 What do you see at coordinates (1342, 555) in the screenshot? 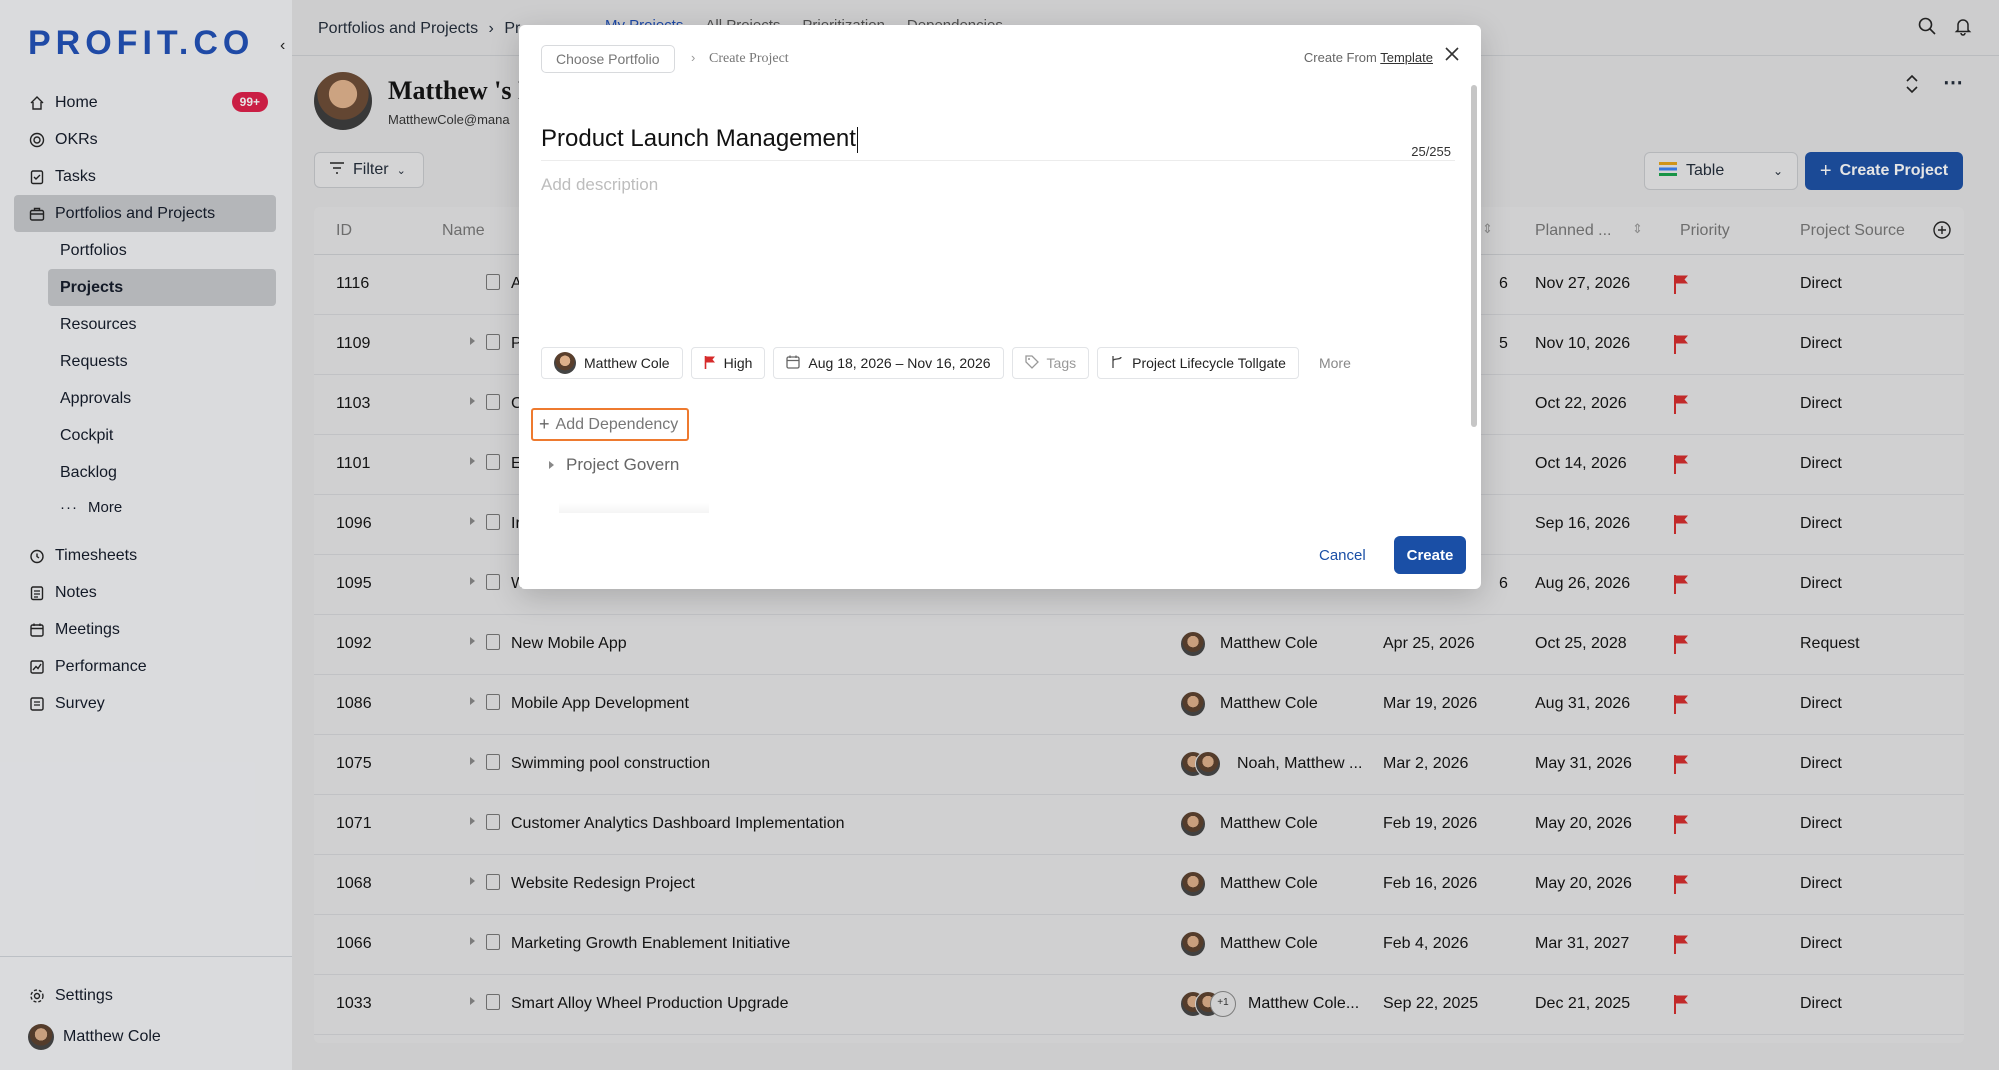
I see `cancel-button: Cancel` at bounding box center [1342, 555].